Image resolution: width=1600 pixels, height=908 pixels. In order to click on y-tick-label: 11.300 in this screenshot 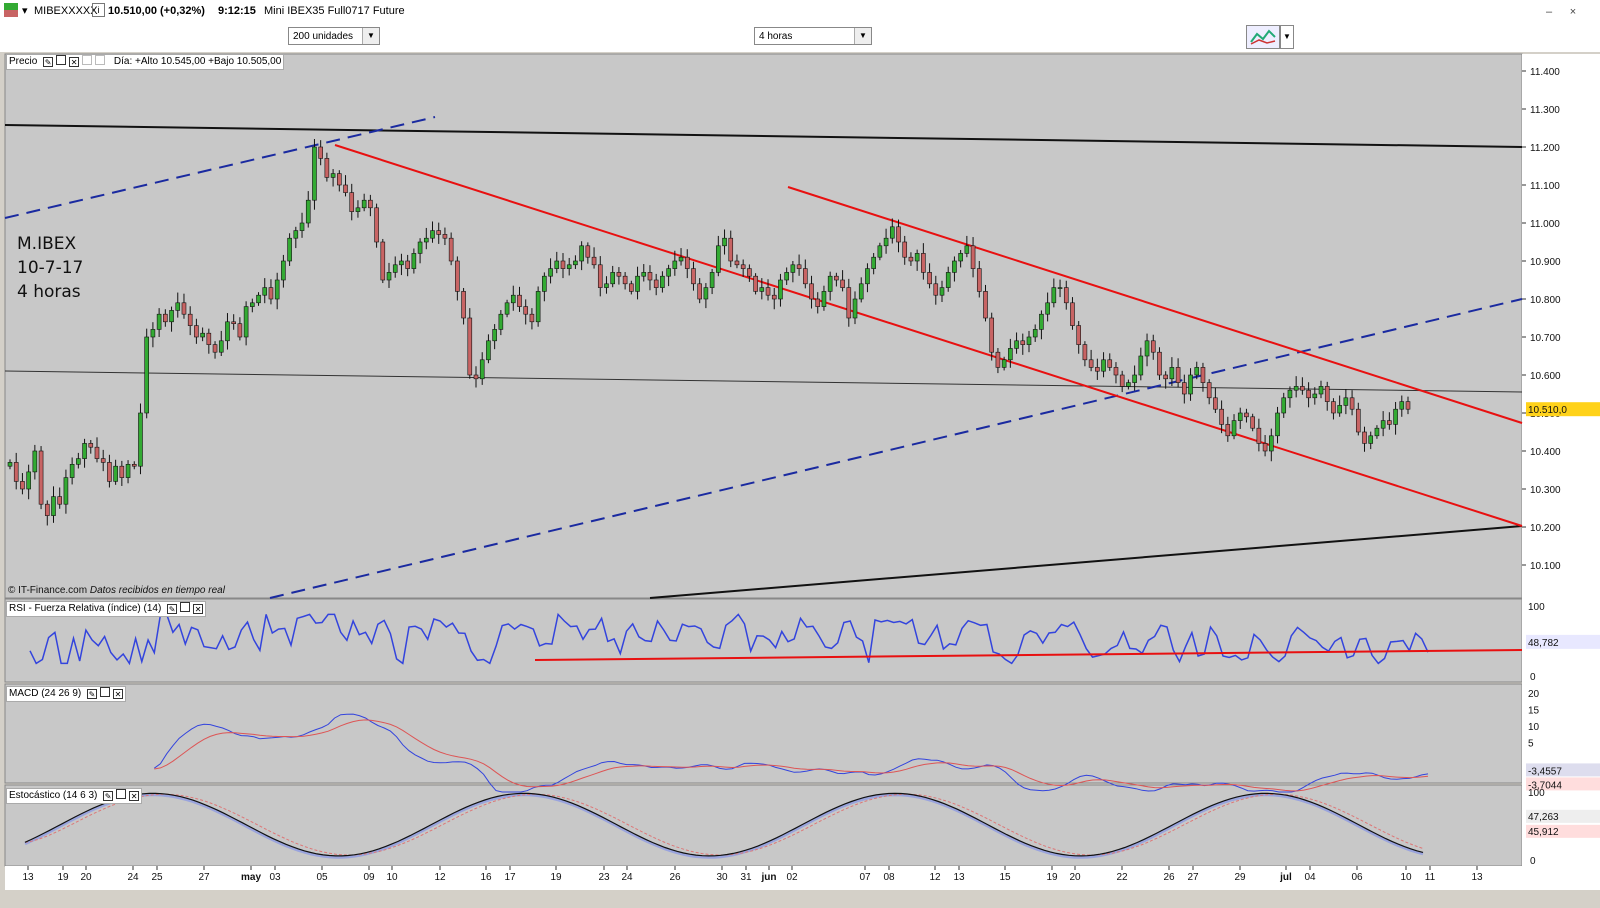, I will do `click(1545, 110)`.